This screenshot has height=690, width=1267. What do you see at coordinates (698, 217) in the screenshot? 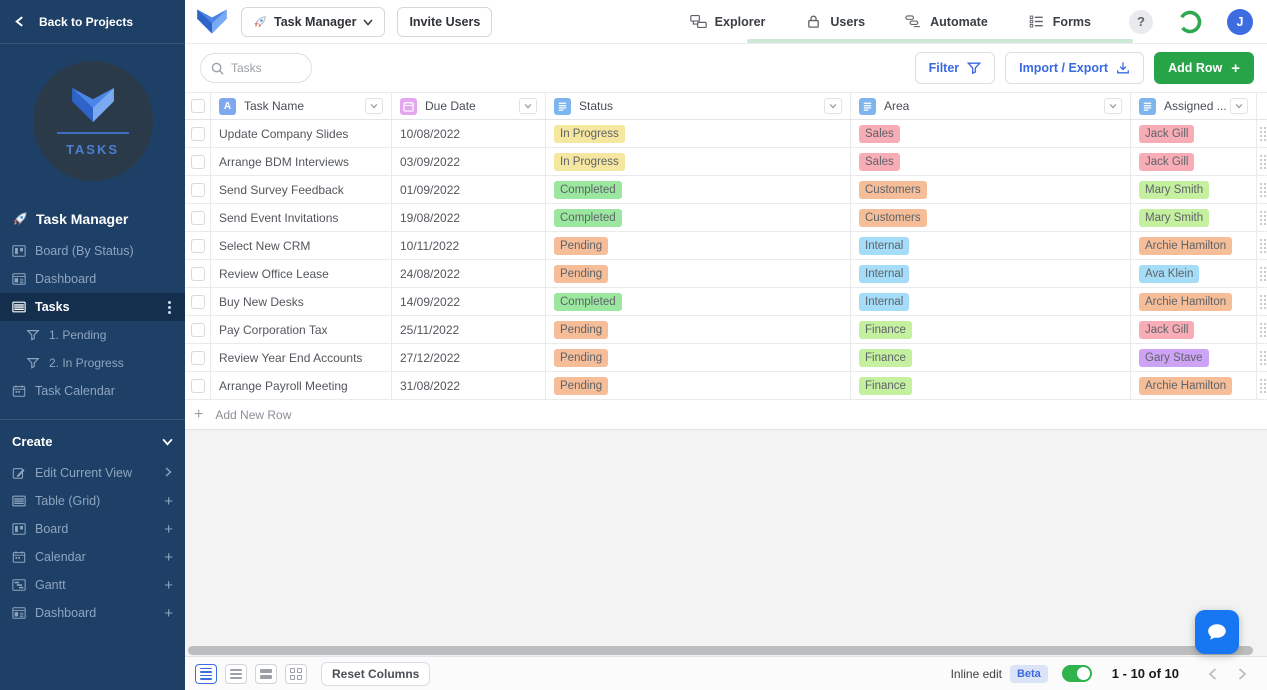
I see `status-cell: Completed` at bounding box center [698, 217].